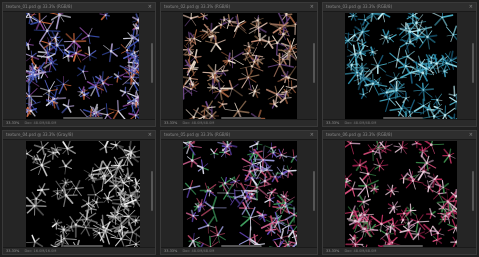 The image size is (479, 257). What do you see at coordinates (399, 135) in the screenshot?
I see `document-tab-6: texture_06.psd @ 33.3% (RGB/8) ×` at bounding box center [399, 135].